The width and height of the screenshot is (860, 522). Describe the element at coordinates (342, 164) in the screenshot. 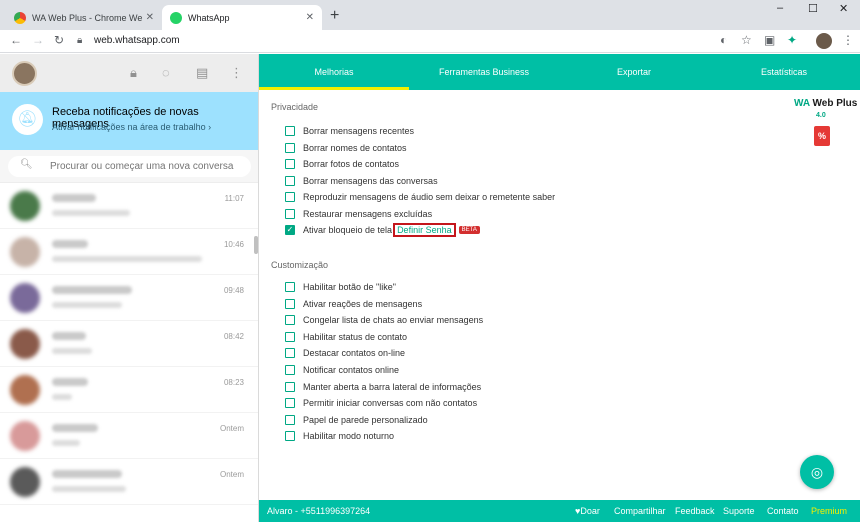

I see `privacy-option: Borrar fotos de contatos` at that location.